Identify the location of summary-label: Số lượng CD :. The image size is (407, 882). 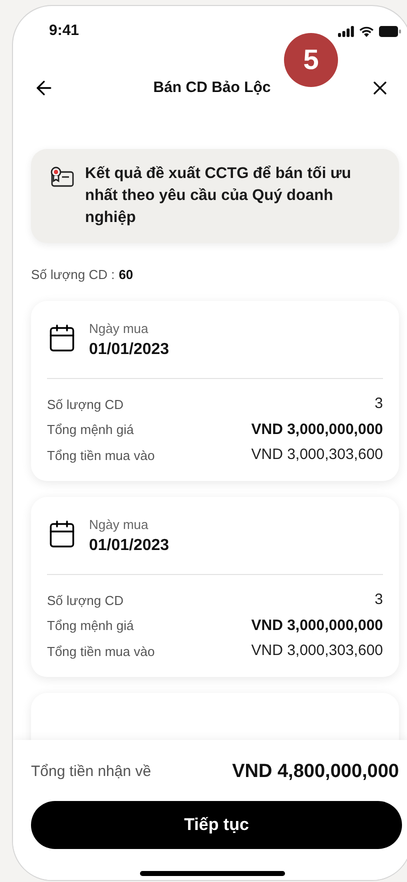
(73, 275).